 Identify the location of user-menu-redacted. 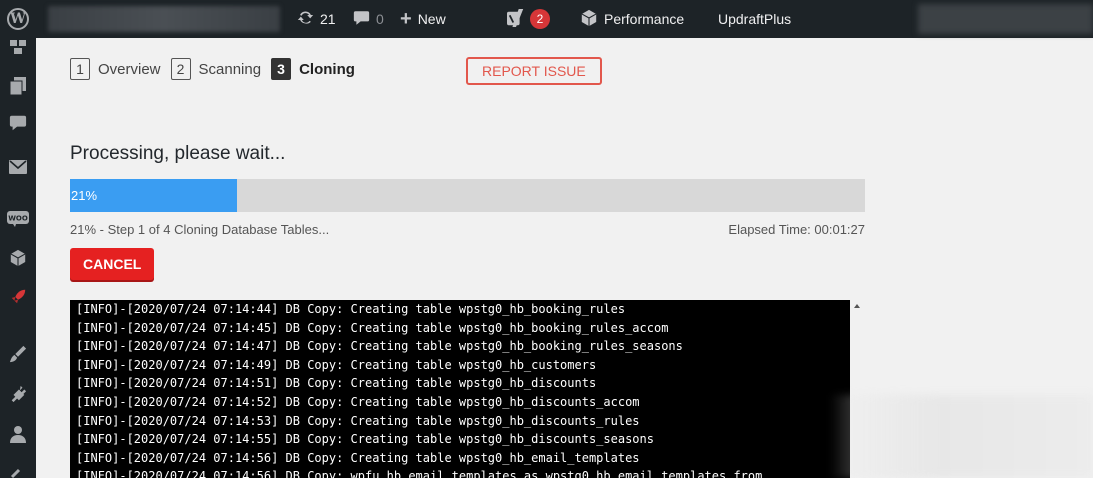
(1005, 19).